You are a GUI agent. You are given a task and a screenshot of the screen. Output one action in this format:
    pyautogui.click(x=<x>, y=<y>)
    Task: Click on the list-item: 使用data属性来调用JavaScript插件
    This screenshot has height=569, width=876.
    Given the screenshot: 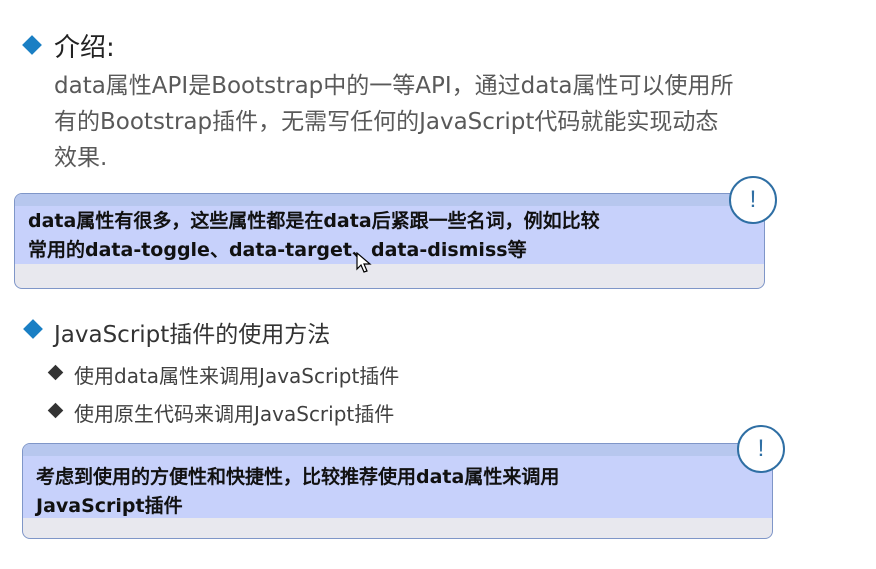 What is the action you would take?
    pyautogui.click(x=237, y=376)
    